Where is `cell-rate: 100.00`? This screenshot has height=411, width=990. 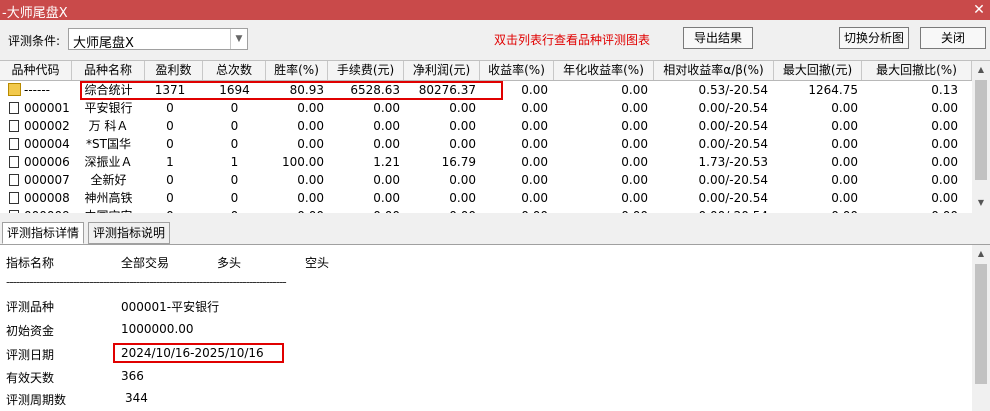
cell-rate: 100.00 is located at coordinates (303, 162).